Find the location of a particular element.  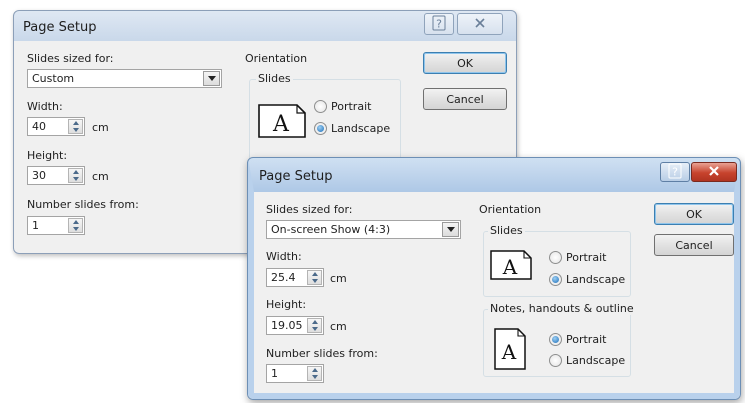

slides-sized-for-select: On-screen Show (4:3) is located at coordinates (363, 229).